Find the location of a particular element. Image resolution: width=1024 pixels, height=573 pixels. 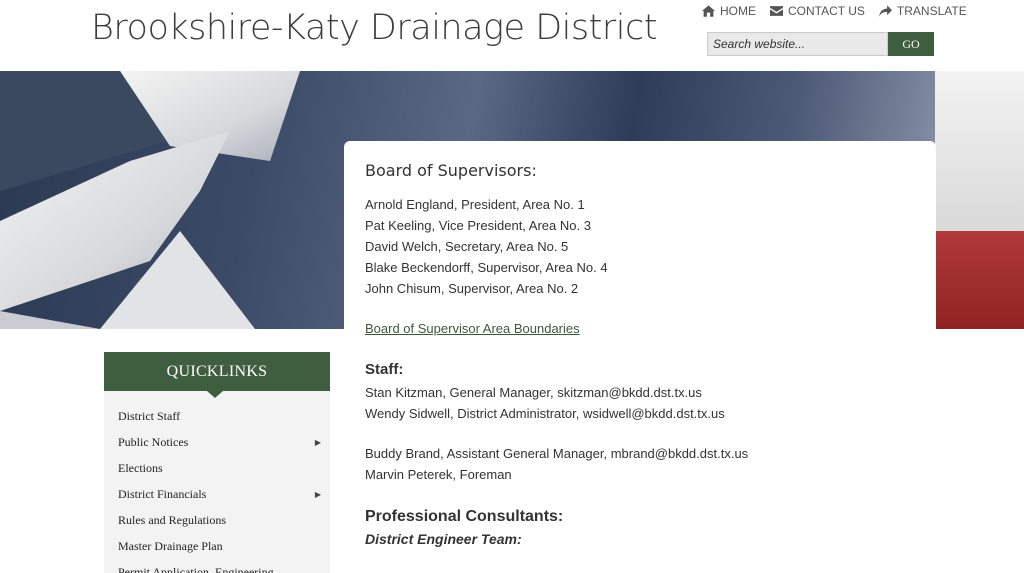

nav-contact-link: CONTACT US is located at coordinates (817, 11).